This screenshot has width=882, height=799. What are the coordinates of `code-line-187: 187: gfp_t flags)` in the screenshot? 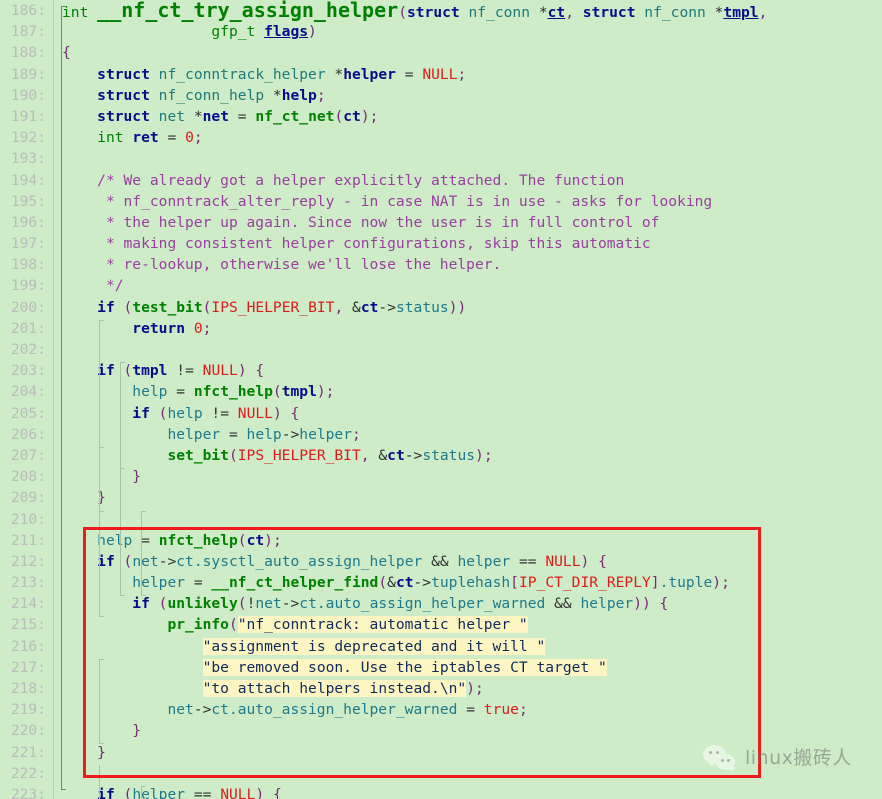 It's located at (441, 32).